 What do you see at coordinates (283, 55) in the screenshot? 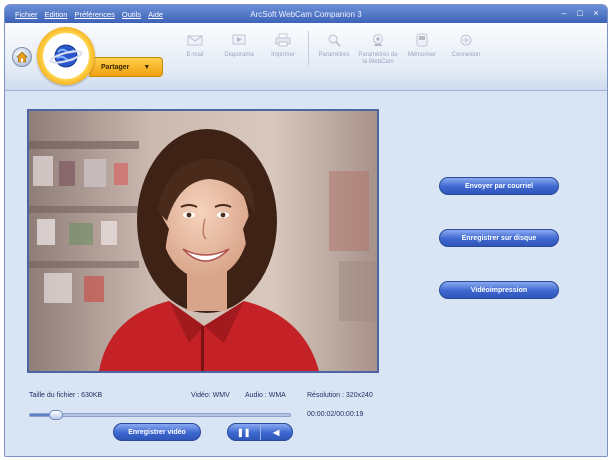
I see `tool-print-label: Imprimer` at bounding box center [283, 55].